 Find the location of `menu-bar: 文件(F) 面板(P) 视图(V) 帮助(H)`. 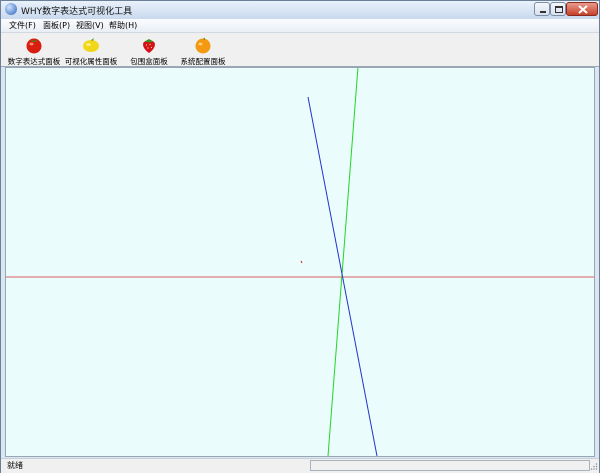

menu-bar: 文件(F) 面板(P) 视图(V) 帮助(H) is located at coordinates (300, 26).